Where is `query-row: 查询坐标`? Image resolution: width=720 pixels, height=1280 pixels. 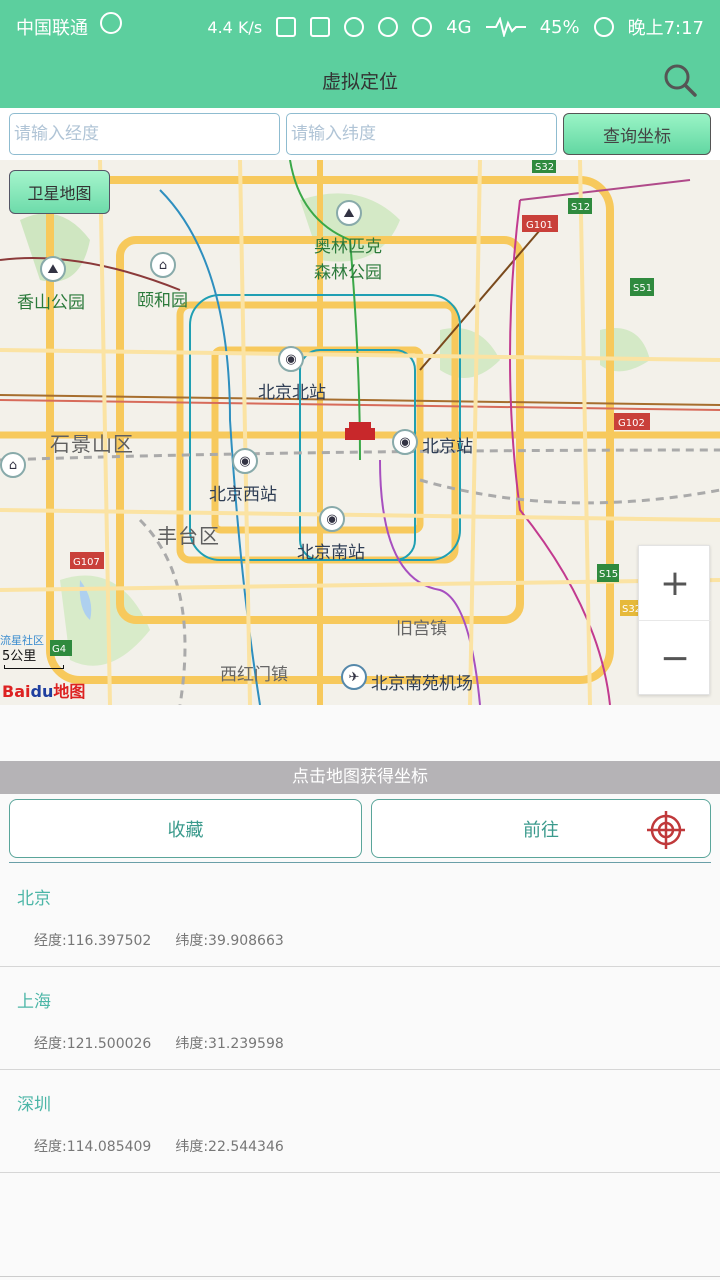 query-row: 查询坐标 is located at coordinates (360, 134).